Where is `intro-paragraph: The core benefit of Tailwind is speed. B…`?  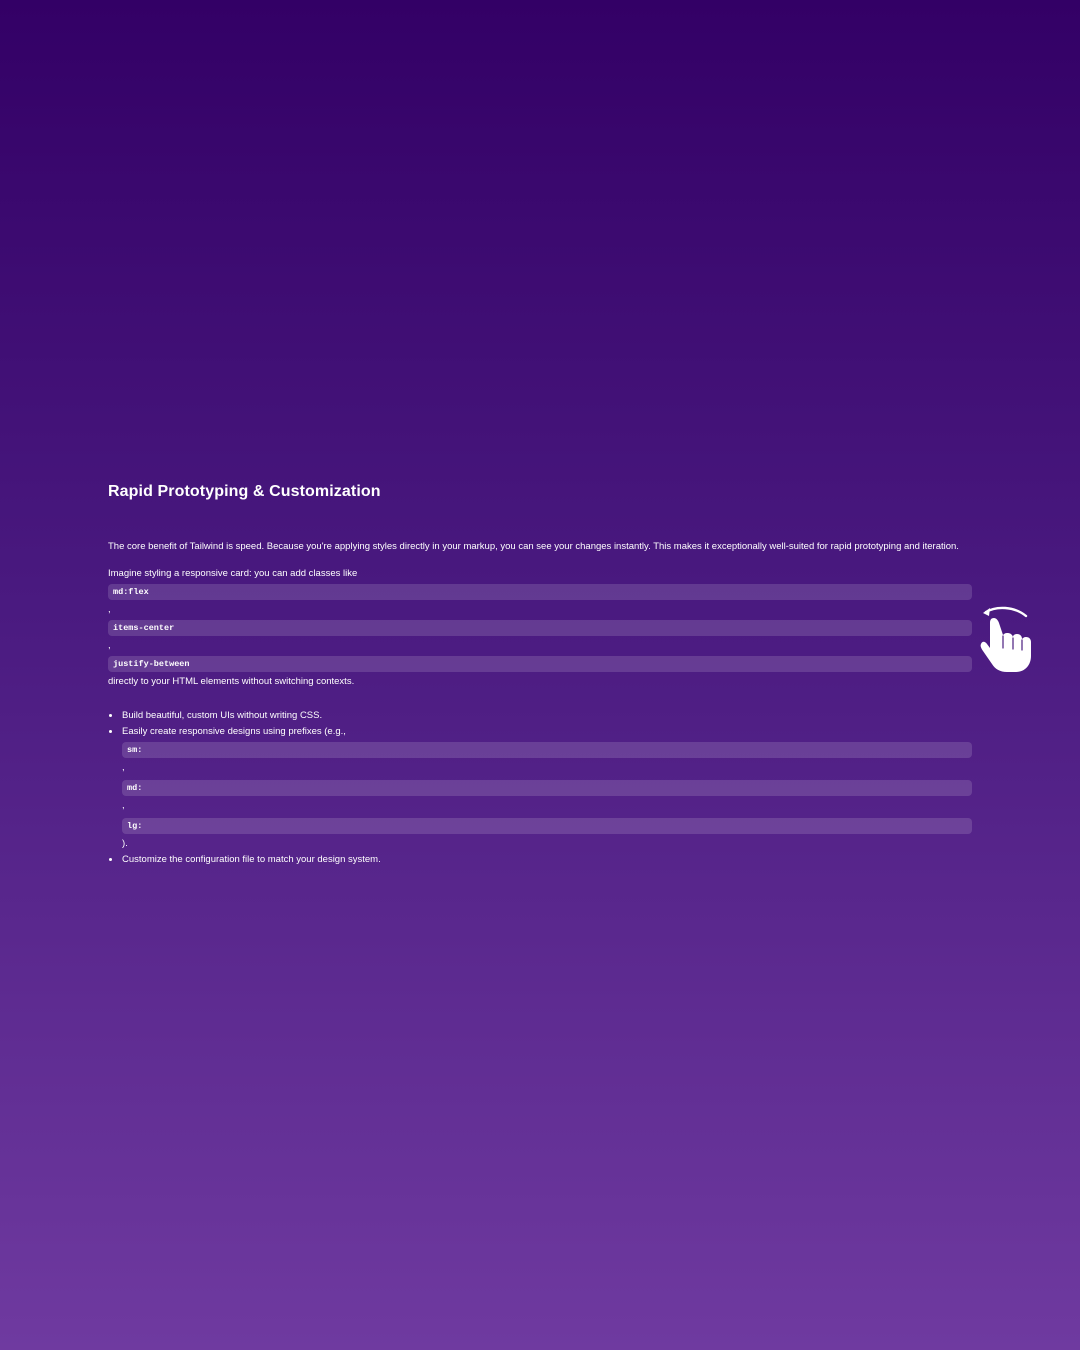
intro-paragraph: The core benefit of Tailwind is speed. B… is located at coordinates (533, 546).